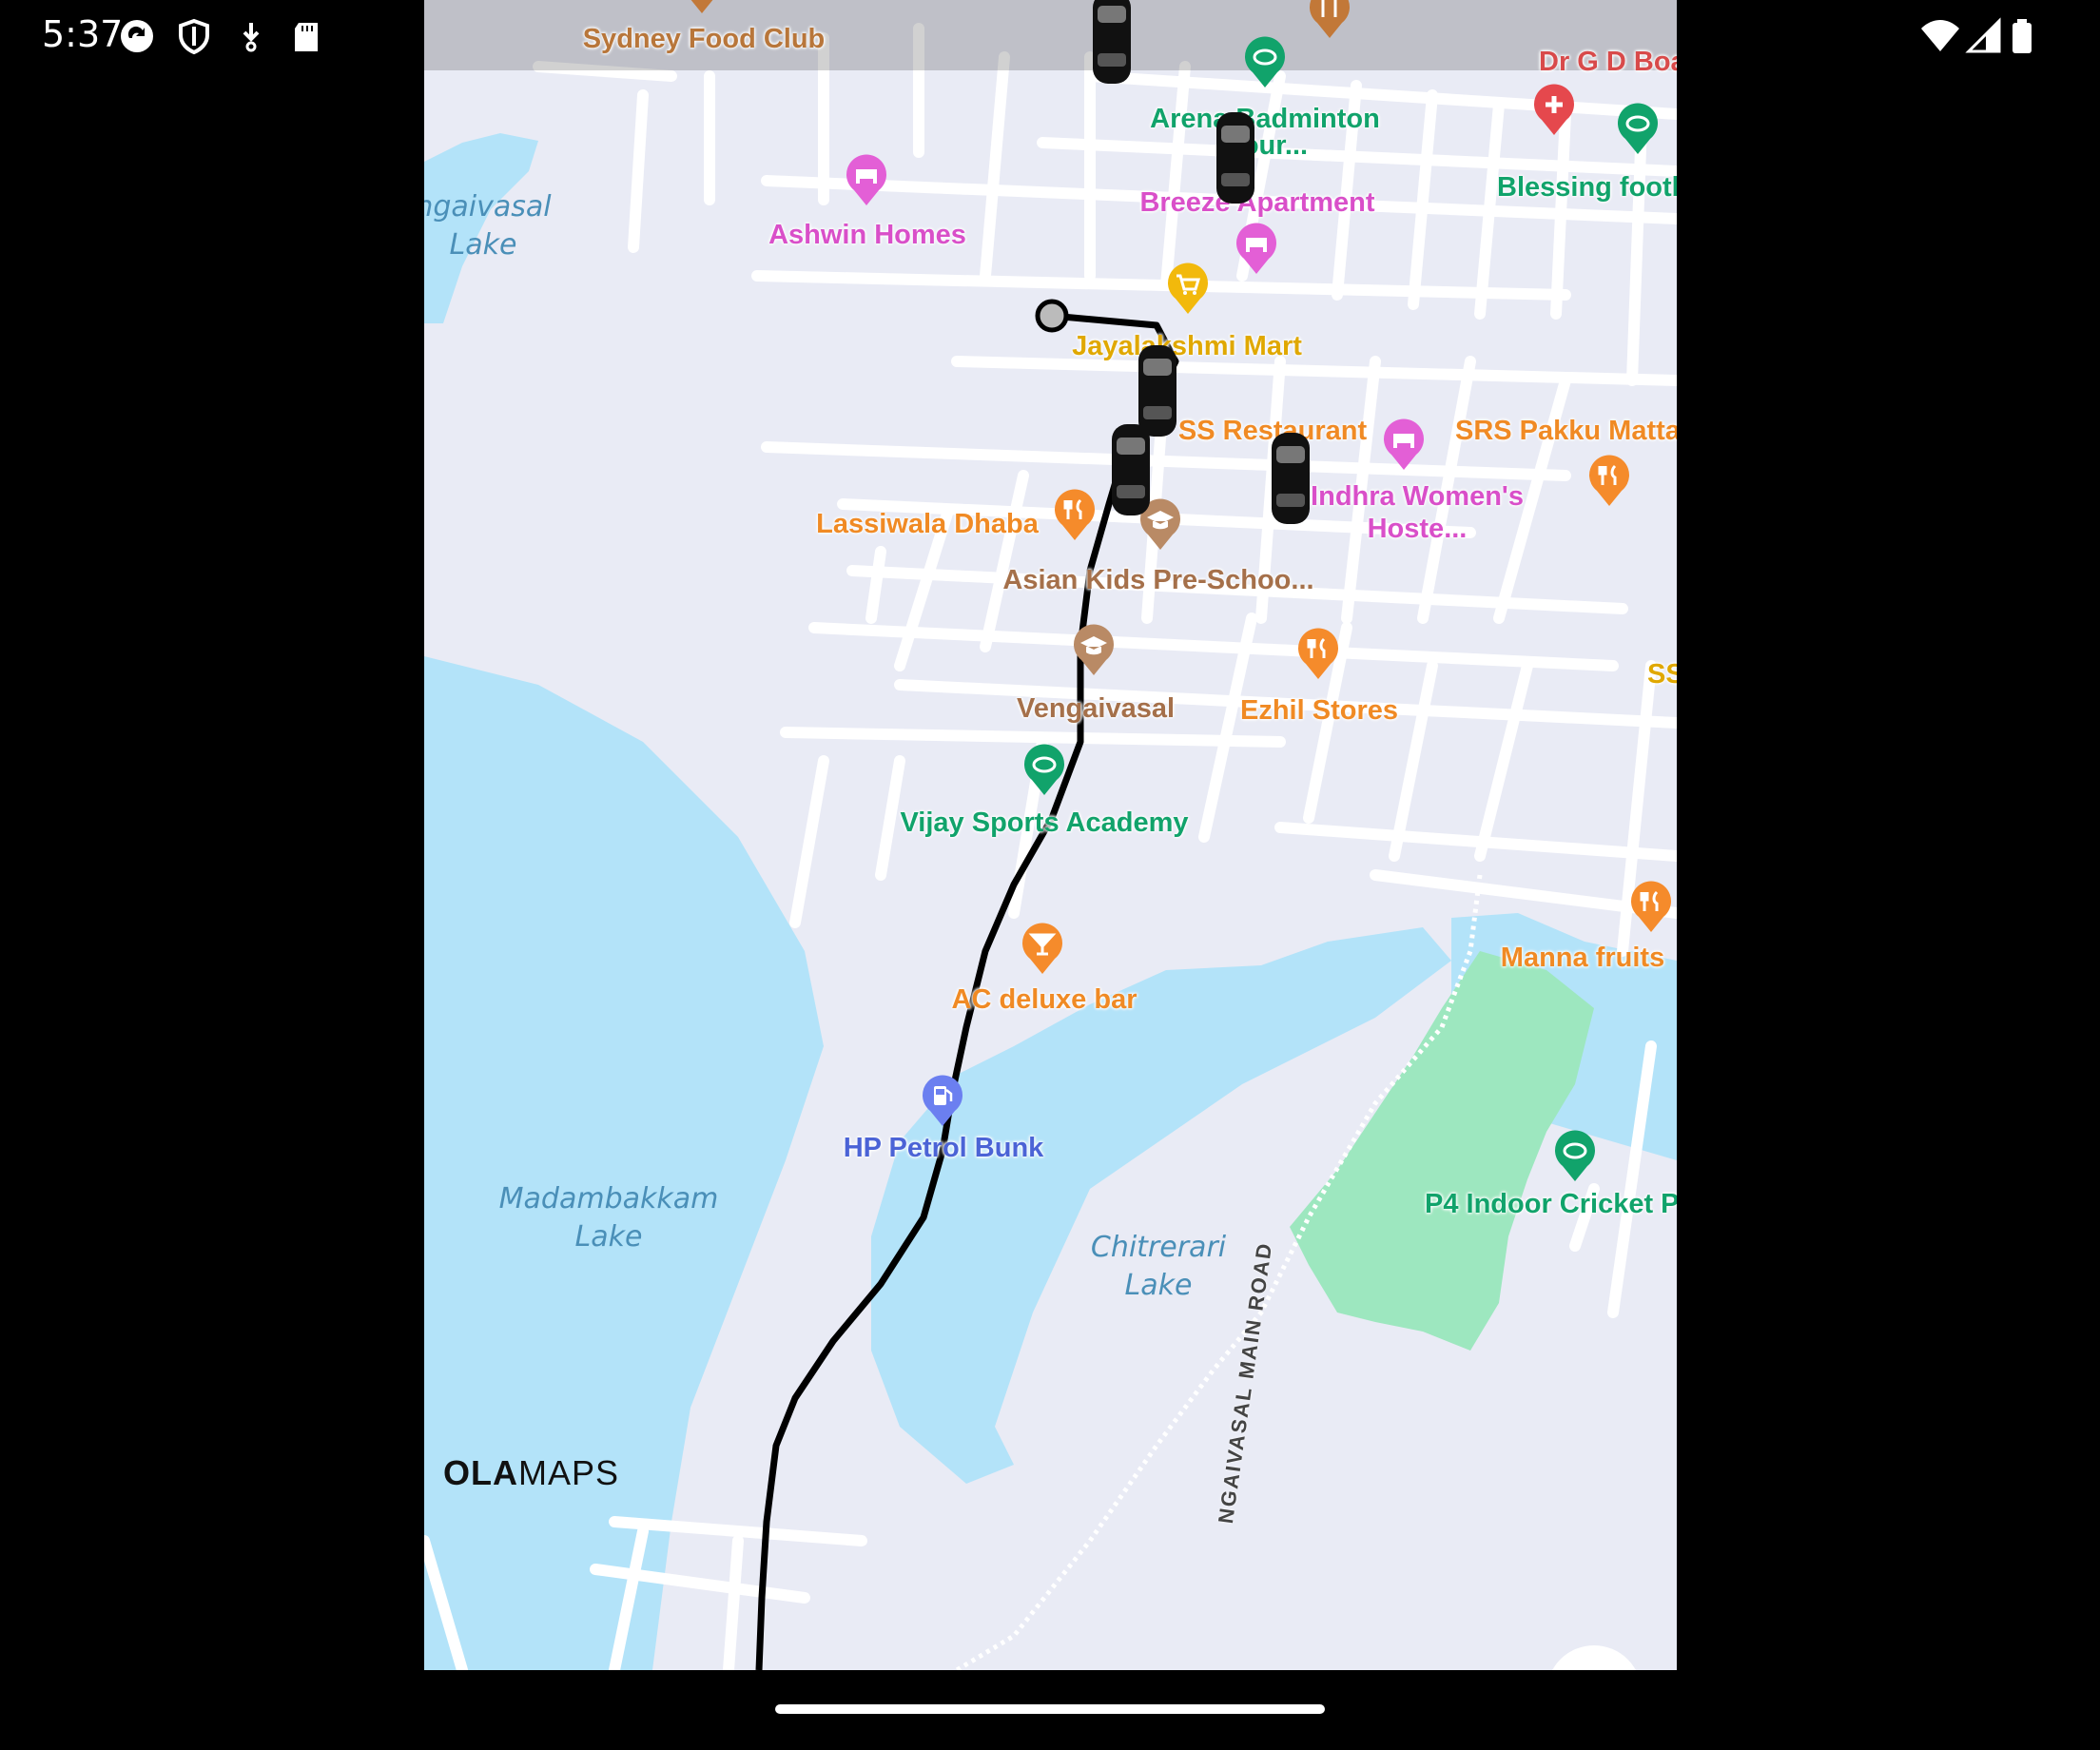 Image resolution: width=2100 pixels, height=1750 pixels. I want to click on poi-label-srs-pakku-matta: SRS Pakku Matta, so click(1566, 431).